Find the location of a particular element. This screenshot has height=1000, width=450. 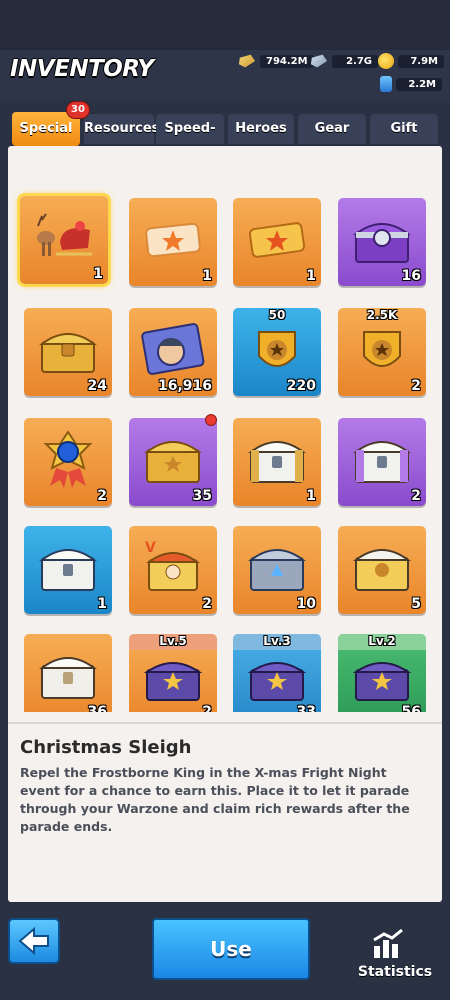

back-button is located at coordinates (34, 941).